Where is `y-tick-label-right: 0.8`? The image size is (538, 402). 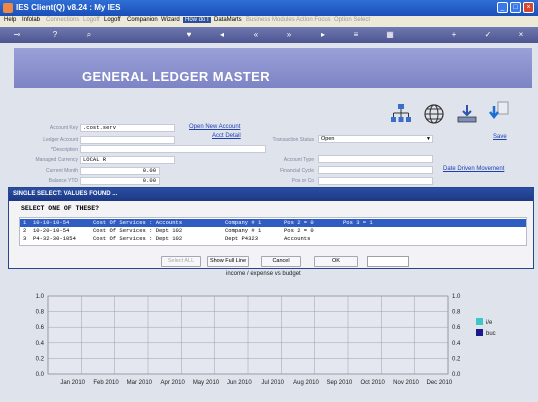
y-tick-label-right: 0.8 is located at coordinates (456, 313).